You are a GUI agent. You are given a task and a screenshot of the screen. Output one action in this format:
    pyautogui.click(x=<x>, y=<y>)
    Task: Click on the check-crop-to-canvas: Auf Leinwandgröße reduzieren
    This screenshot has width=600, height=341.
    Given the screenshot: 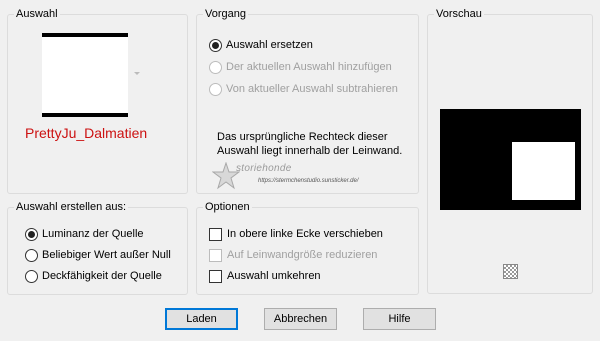 What is the action you would take?
    pyautogui.click(x=293, y=255)
    